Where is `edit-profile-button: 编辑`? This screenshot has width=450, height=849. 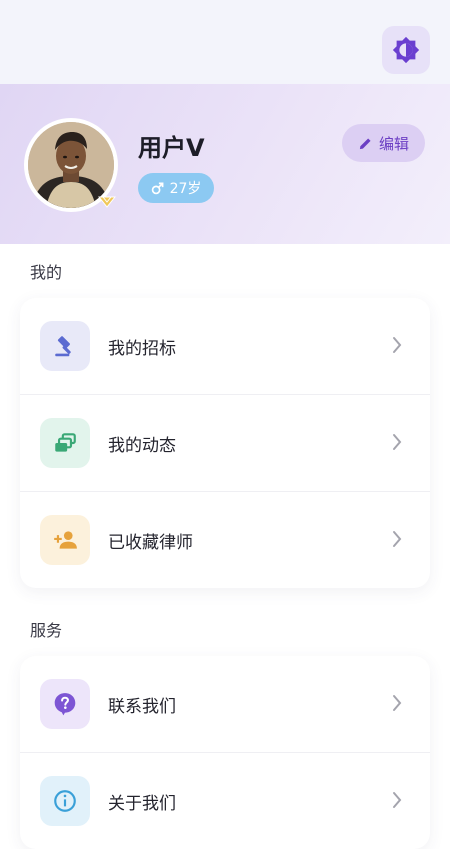
edit-profile-button: 编辑 is located at coordinates (383, 143).